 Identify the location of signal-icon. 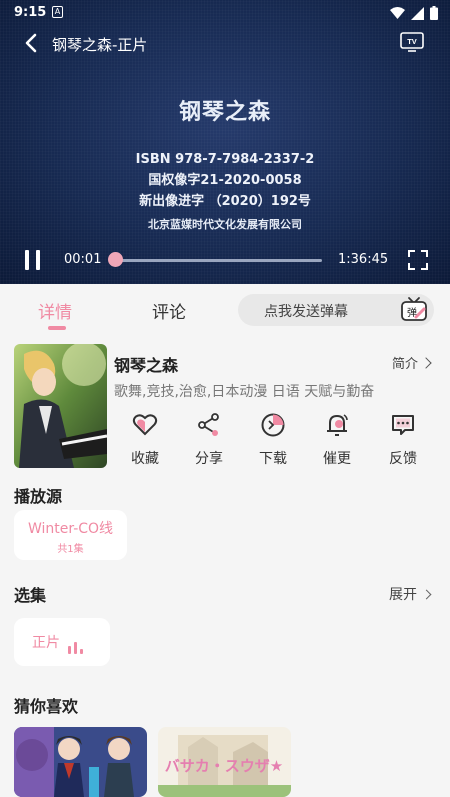
(417, 13).